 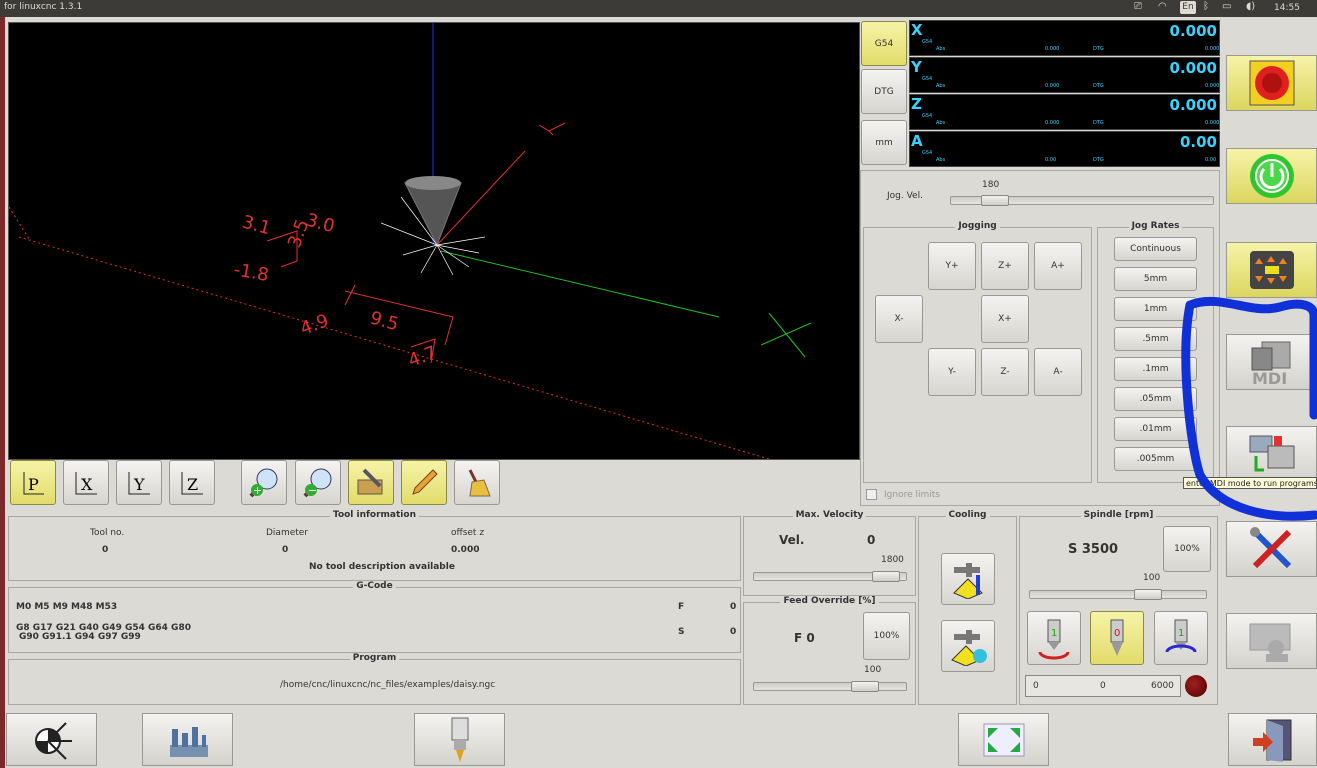 I want to click on volume-icon: ◖), so click(x=1250, y=6).